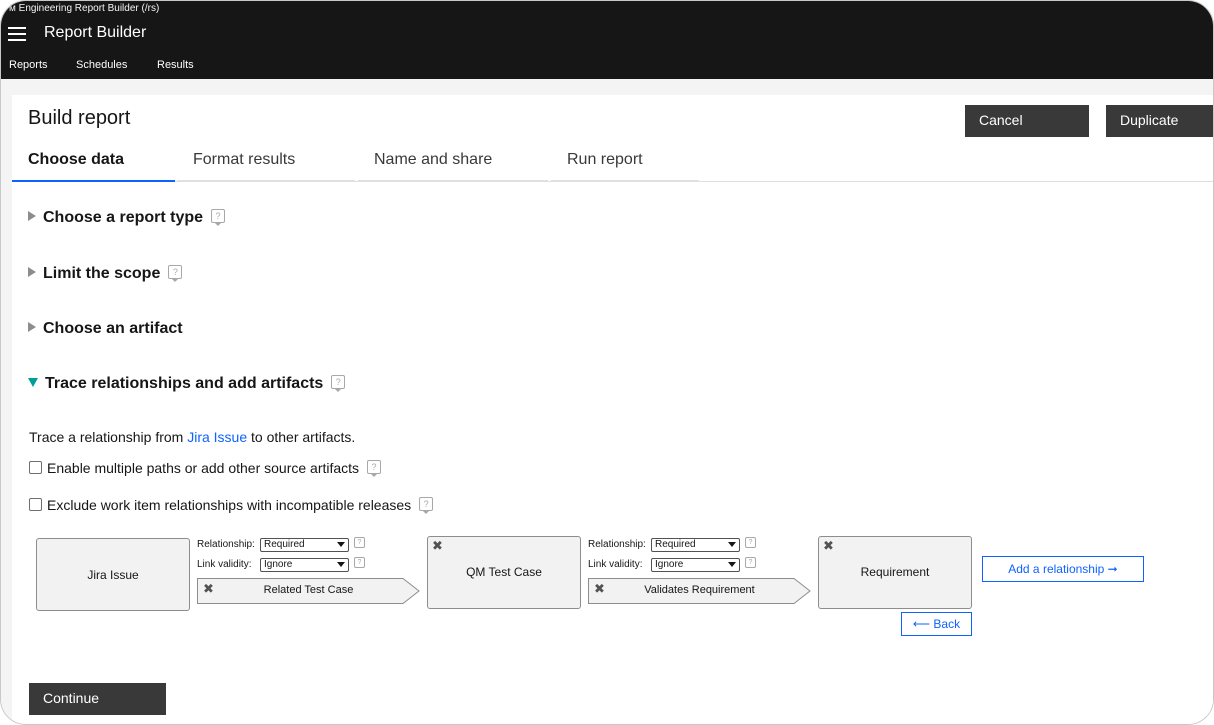 The image size is (1214, 725). I want to click on artifact-node-requirement: ✖ Requirement, so click(895, 572).